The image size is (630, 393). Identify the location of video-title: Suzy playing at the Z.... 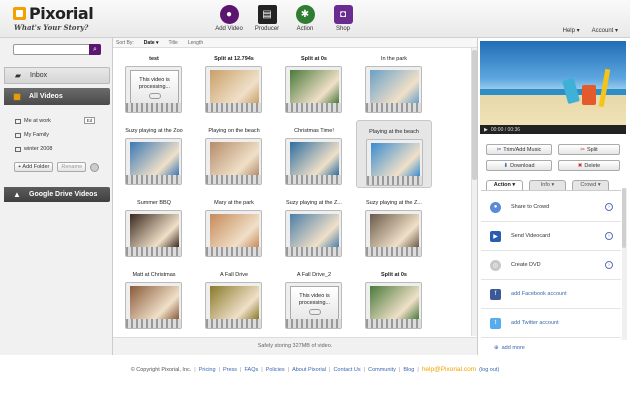
(314, 203).